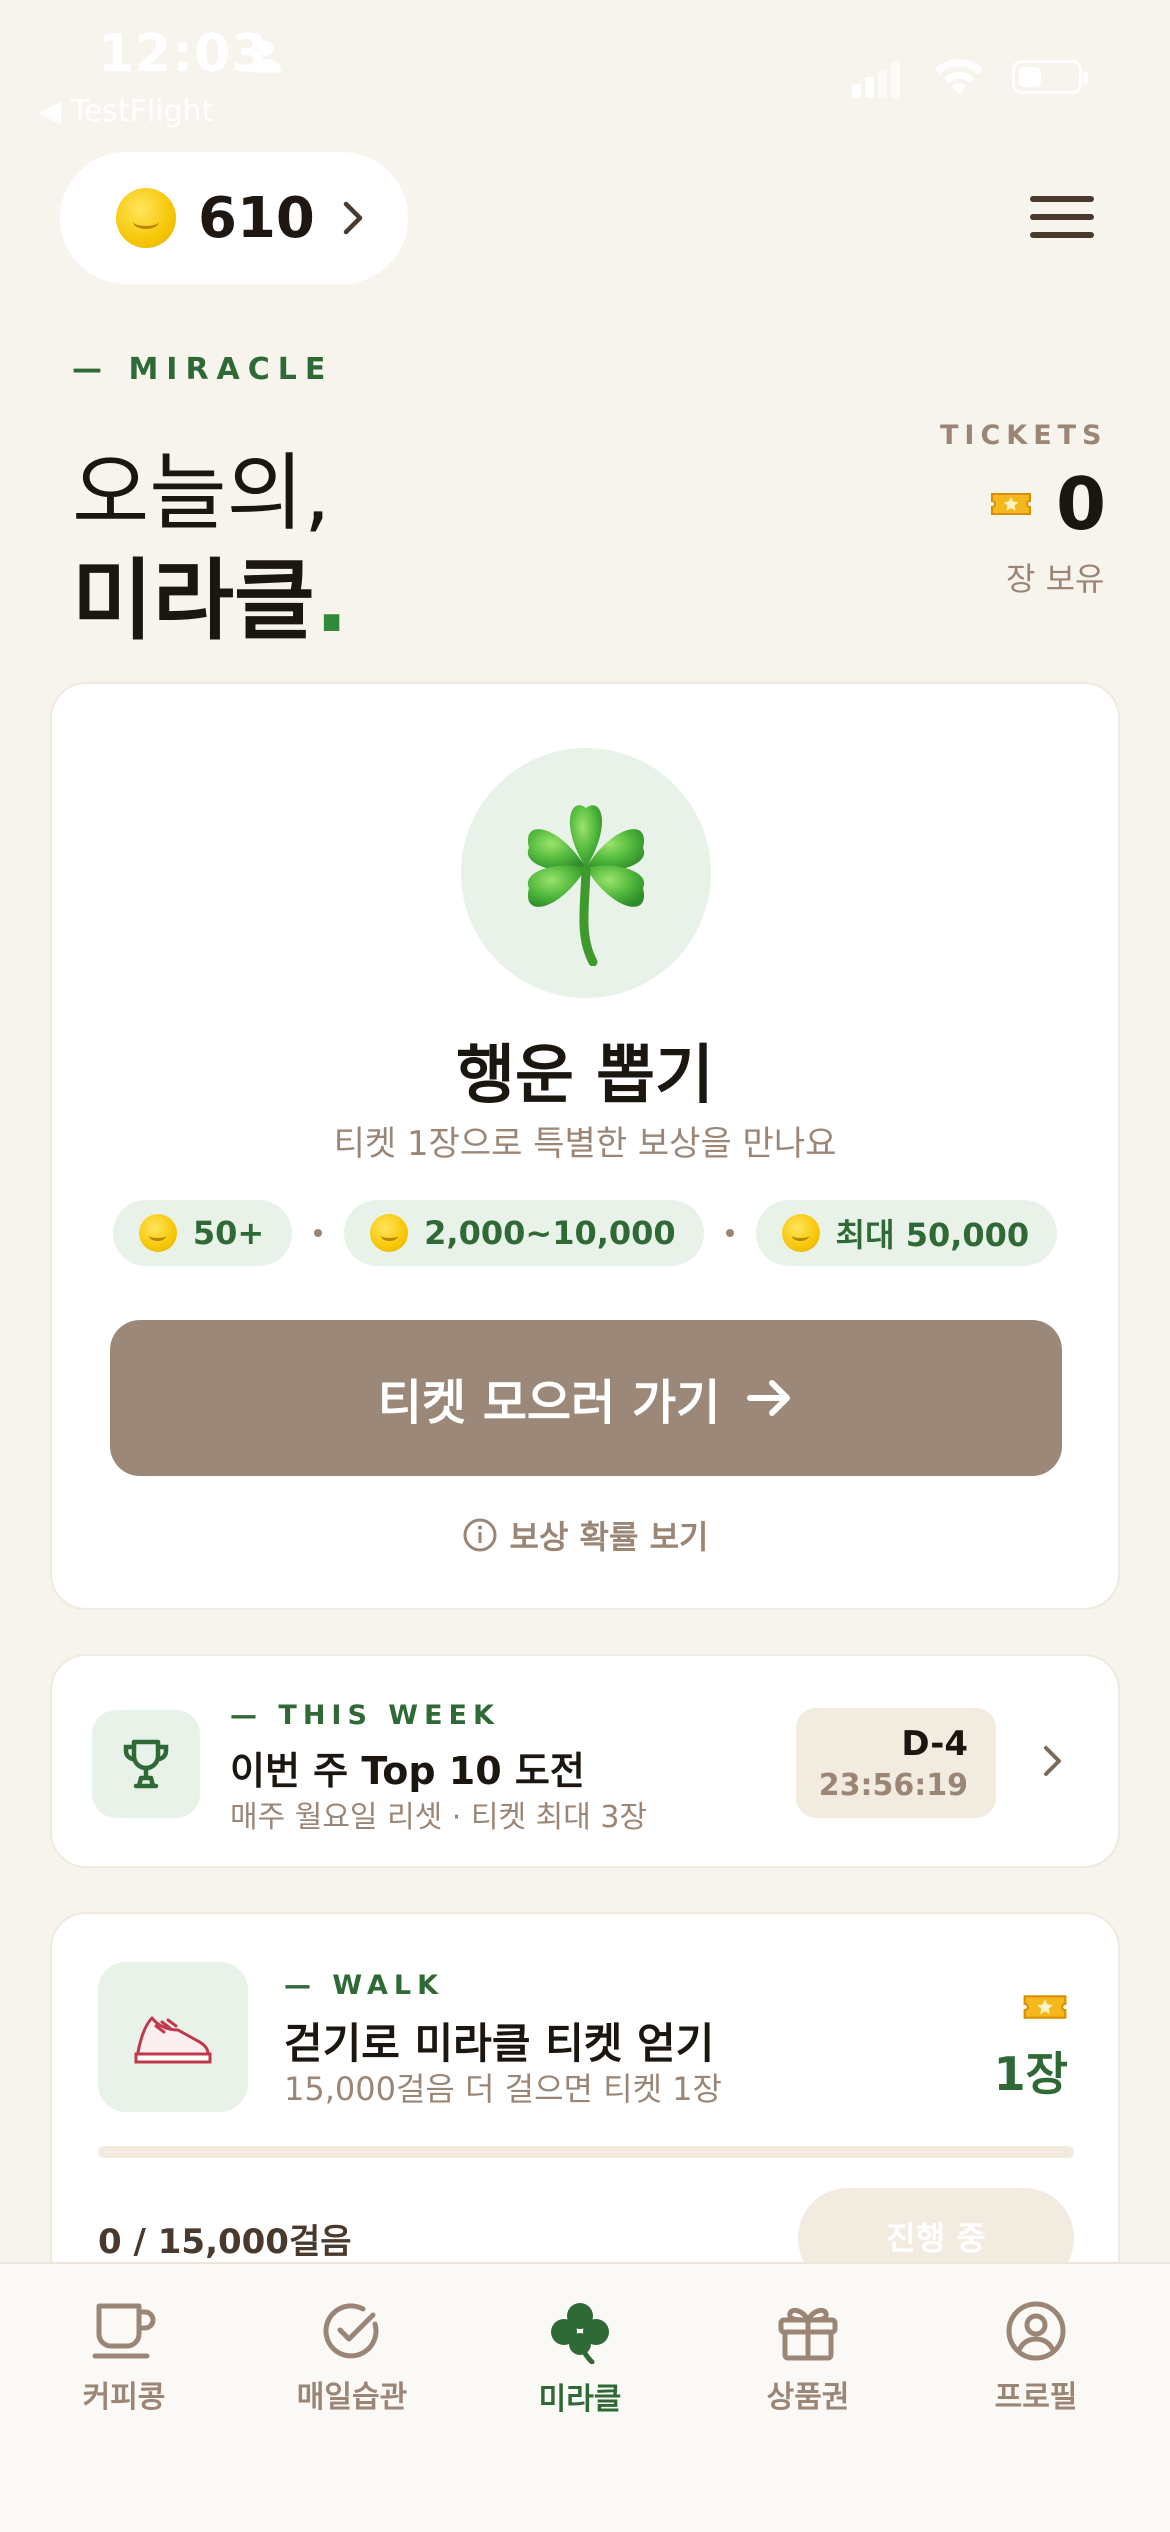 The height and width of the screenshot is (2532, 1170). What do you see at coordinates (364, 1985) in the screenshot?
I see `walk-kicker: — WALK` at bounding box center [364, 1985].